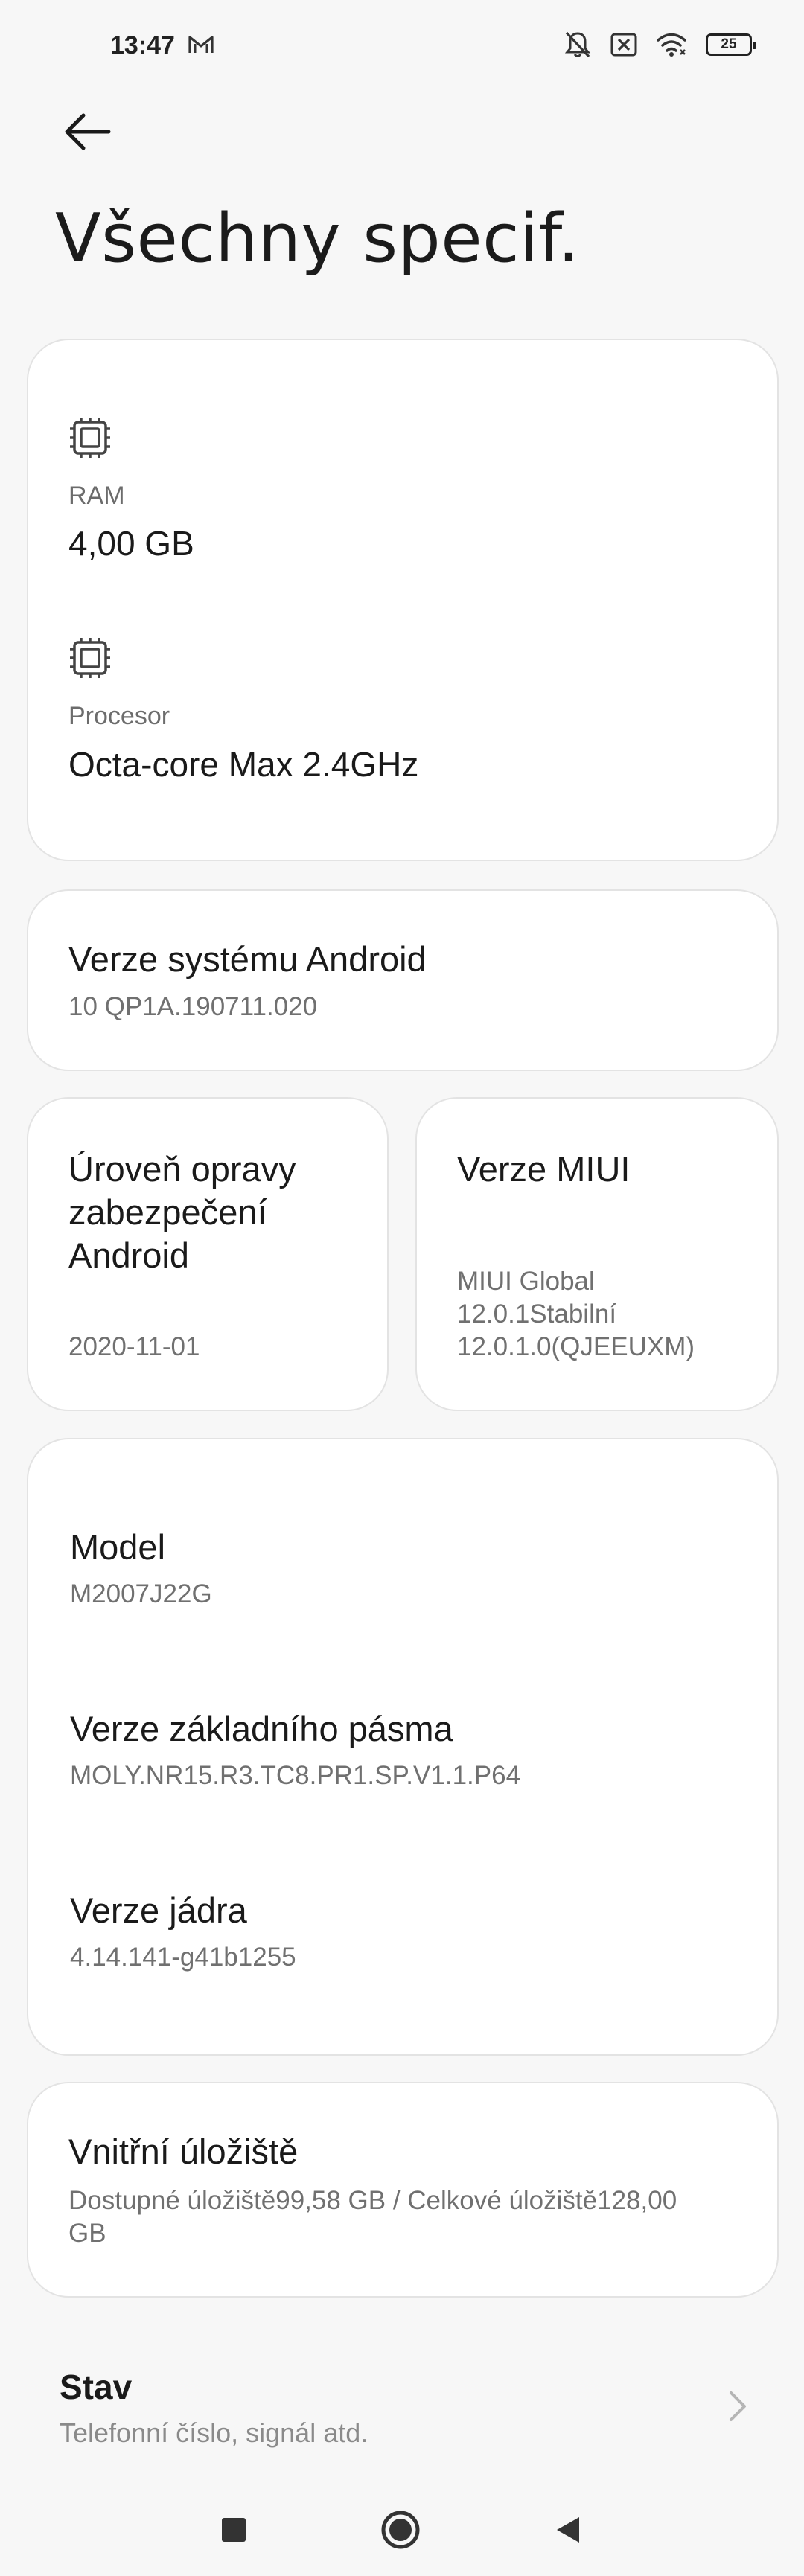 The height and width of the screenshot is (2576, 804). What do you see at coordinates (119, 716) in the screenshot?
I see `cpu-label: Procesor` at bounding box center [119, 716].